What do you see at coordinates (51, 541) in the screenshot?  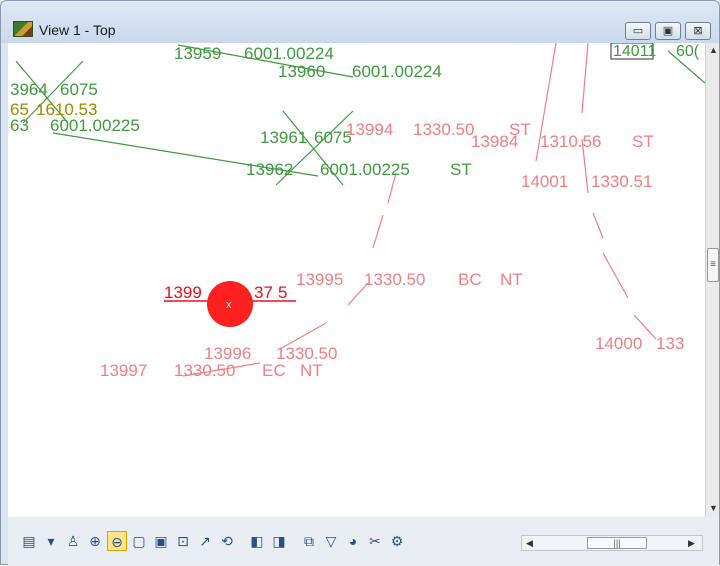 I see `dropdown-arrow-icon: ▾` at bounding box center [51, 541].